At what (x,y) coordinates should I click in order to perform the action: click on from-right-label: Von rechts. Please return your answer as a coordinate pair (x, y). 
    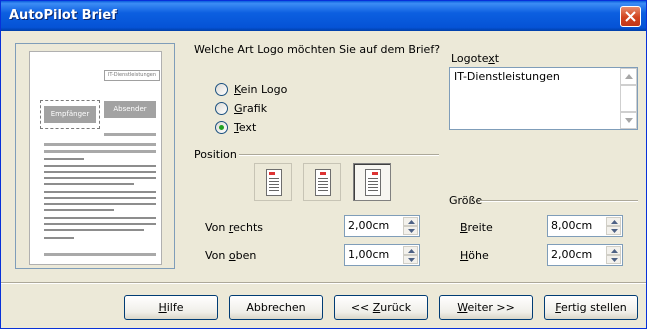
    Looking at the image, I should click on (234, 227).